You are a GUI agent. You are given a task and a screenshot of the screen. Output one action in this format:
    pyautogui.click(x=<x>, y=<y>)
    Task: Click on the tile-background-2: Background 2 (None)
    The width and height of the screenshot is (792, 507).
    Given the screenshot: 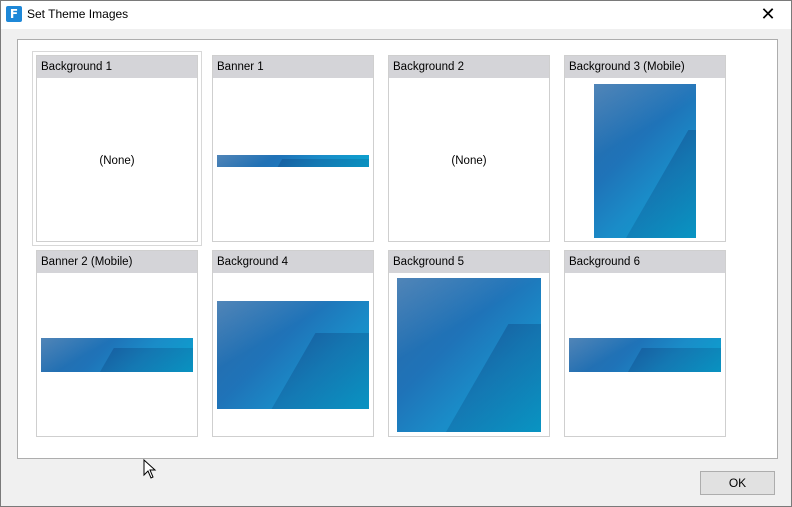 What is the action you would take?
    pyautogui.click(x=469, y=148)
    